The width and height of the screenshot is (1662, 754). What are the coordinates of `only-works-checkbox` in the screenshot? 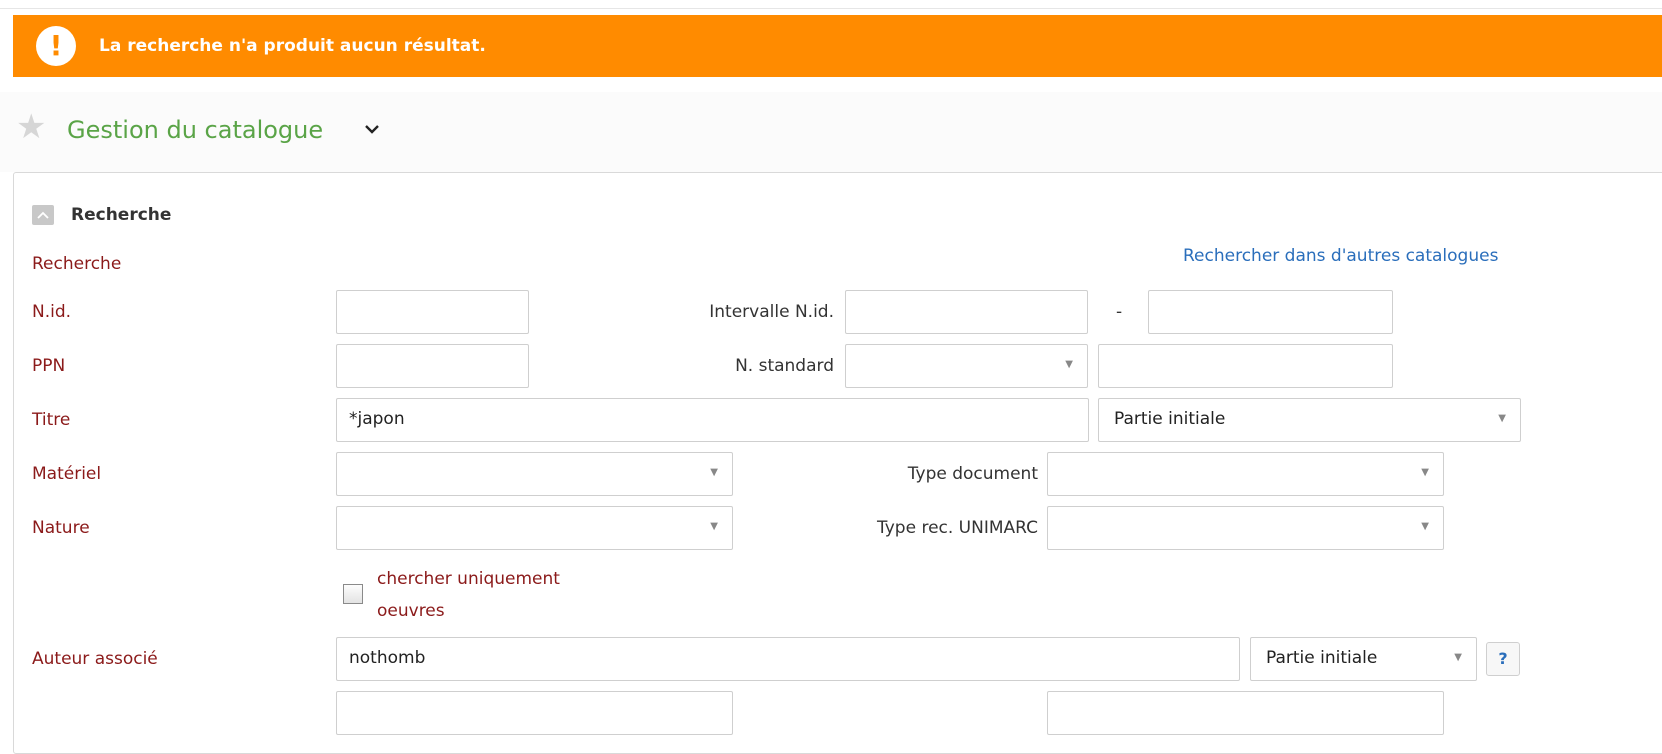 It's located at (353, 594).